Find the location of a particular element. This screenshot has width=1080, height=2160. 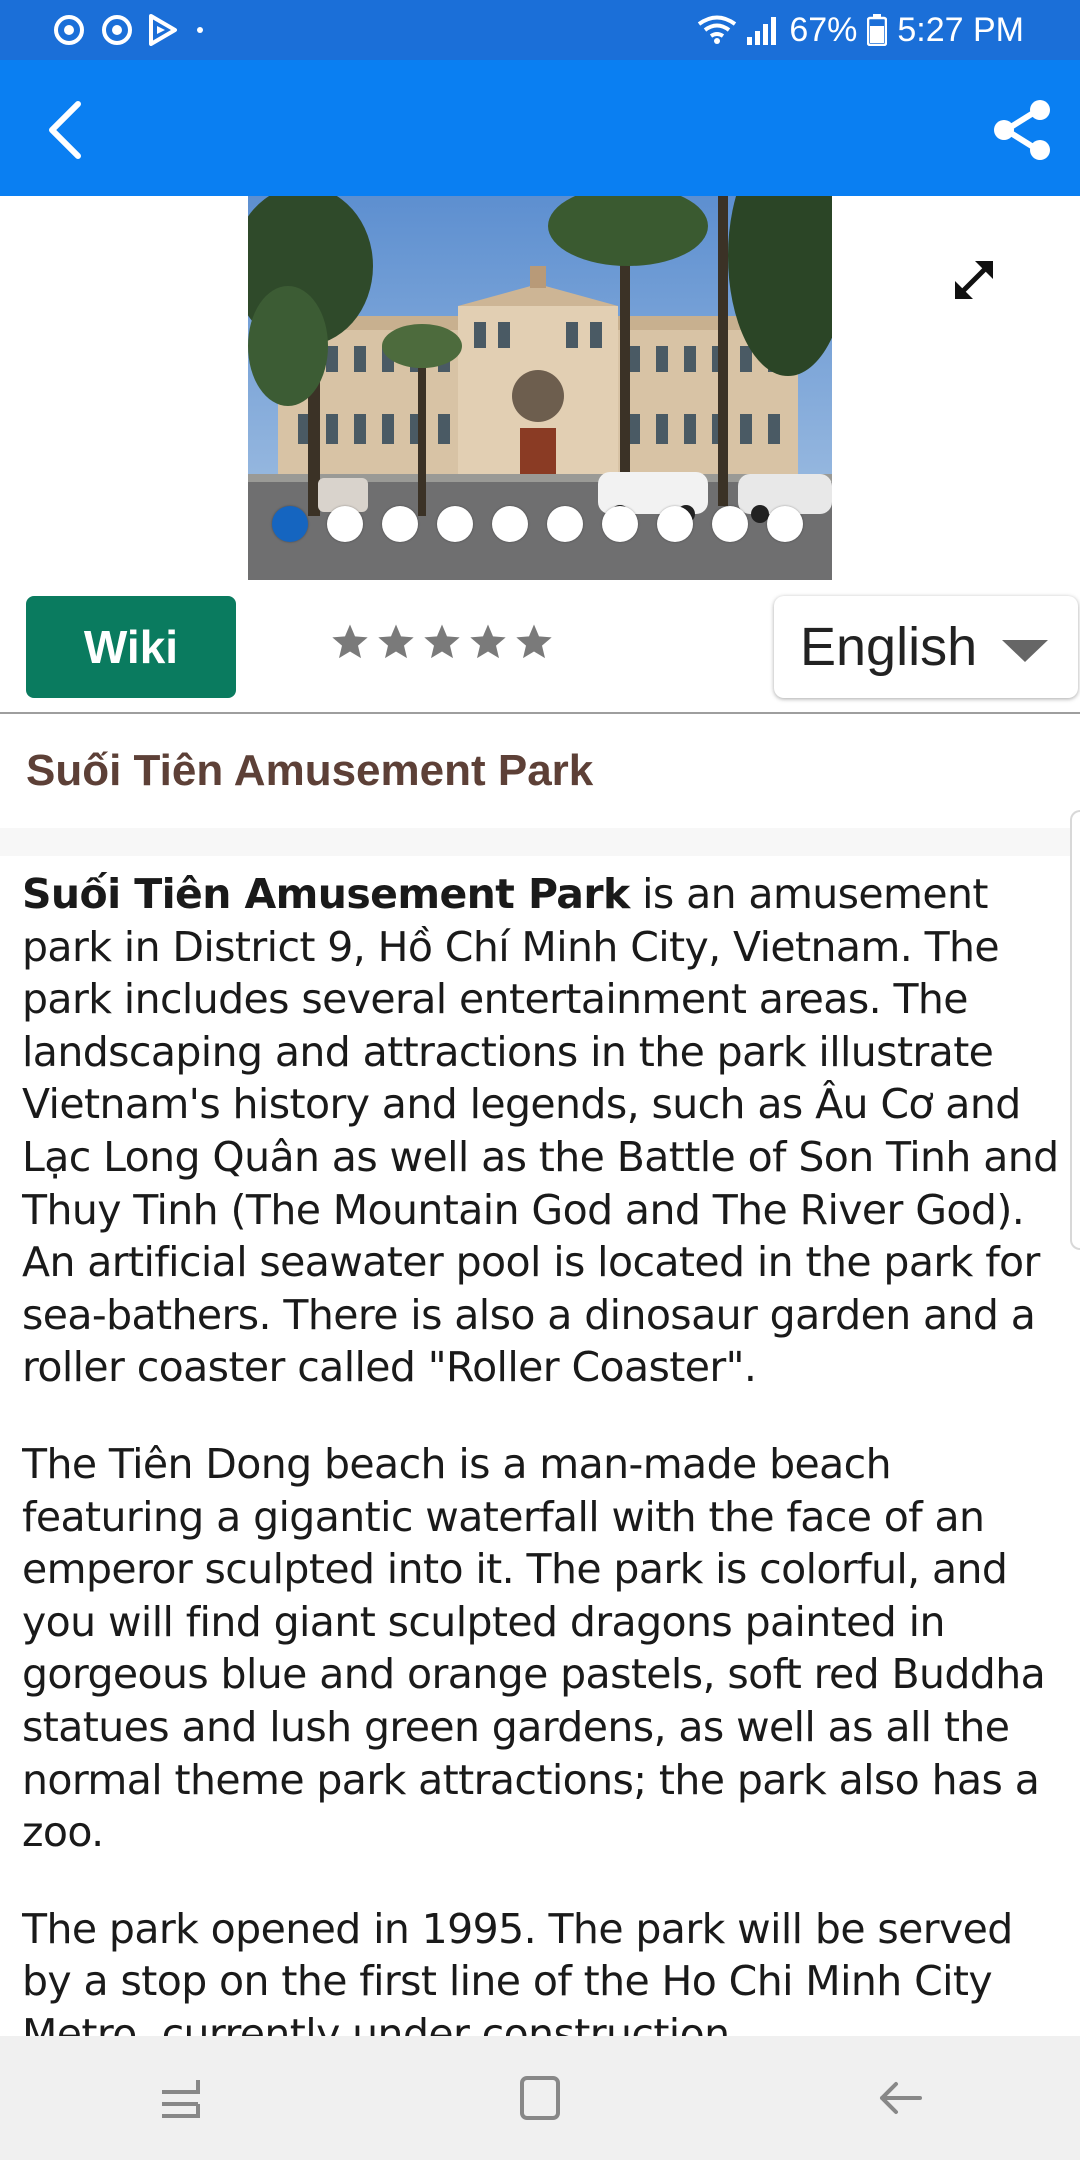

expand-icon is located at coordinates (974, 280).